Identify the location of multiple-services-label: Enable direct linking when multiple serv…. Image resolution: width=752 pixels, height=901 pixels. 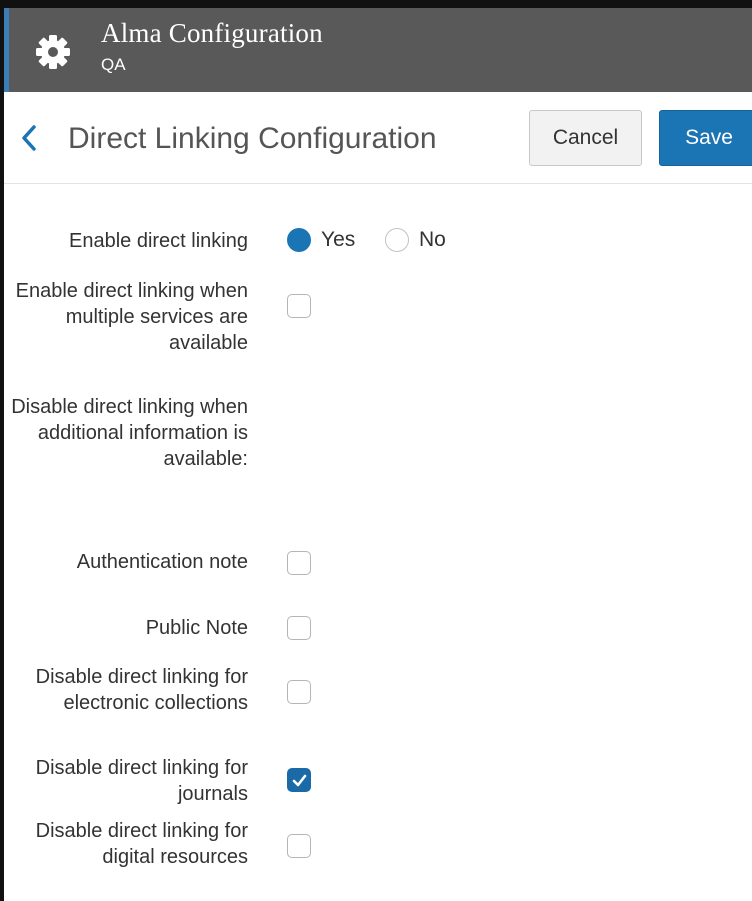
(131, 317).